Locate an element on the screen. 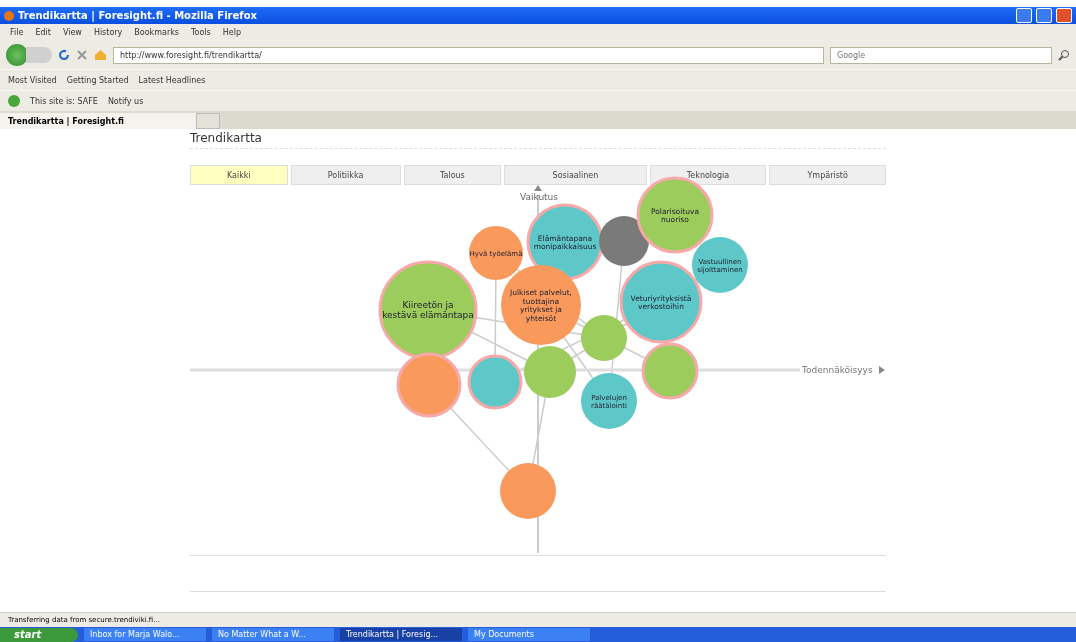  menu-item: Help is located at coordinates (231, 32).